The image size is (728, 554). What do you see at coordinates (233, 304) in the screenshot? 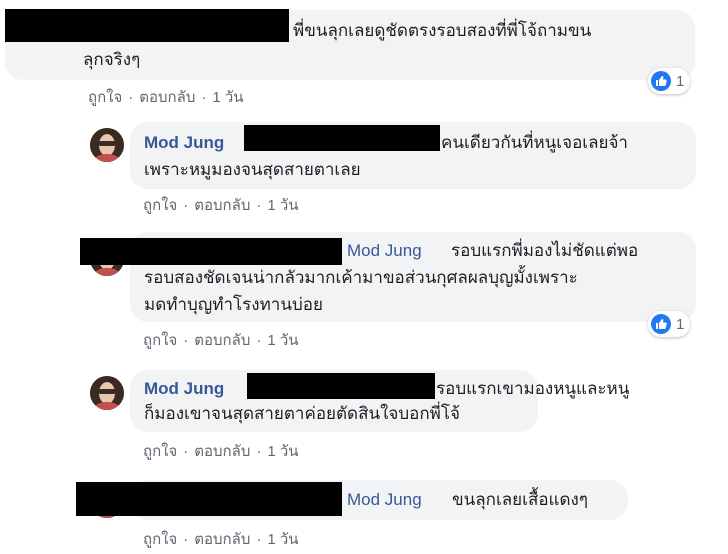
I see `comment-text: มดทำบุญทำโรงทานบ่อย` at bounding box center [233, 304].